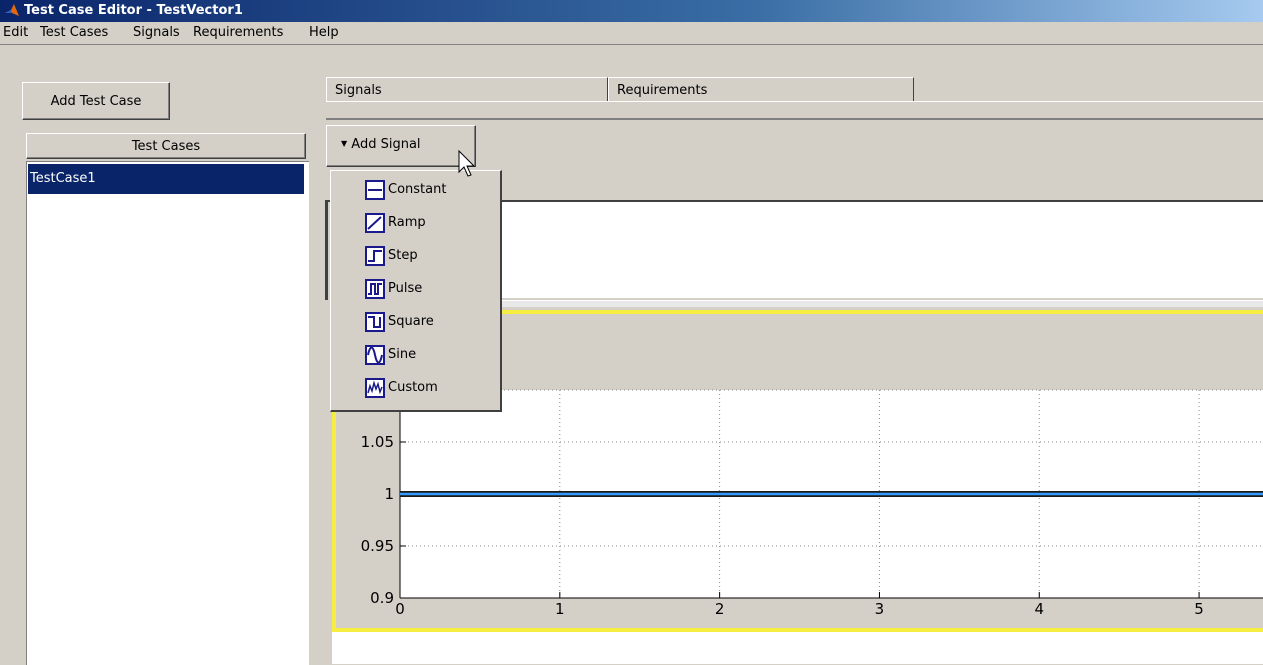 The width and height of the screenshot is (1263, 665). Describe the element at coordinates (797, 648) in the screenshot. I see `lower-panel-area` at that location.